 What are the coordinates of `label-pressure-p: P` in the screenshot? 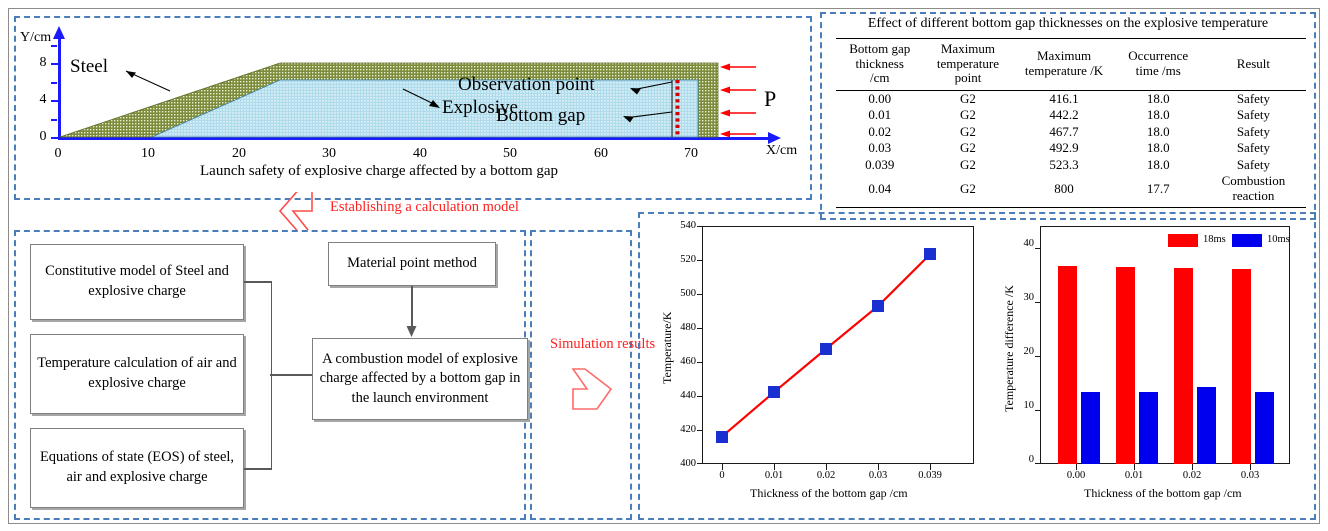 It's located at (770, 98).